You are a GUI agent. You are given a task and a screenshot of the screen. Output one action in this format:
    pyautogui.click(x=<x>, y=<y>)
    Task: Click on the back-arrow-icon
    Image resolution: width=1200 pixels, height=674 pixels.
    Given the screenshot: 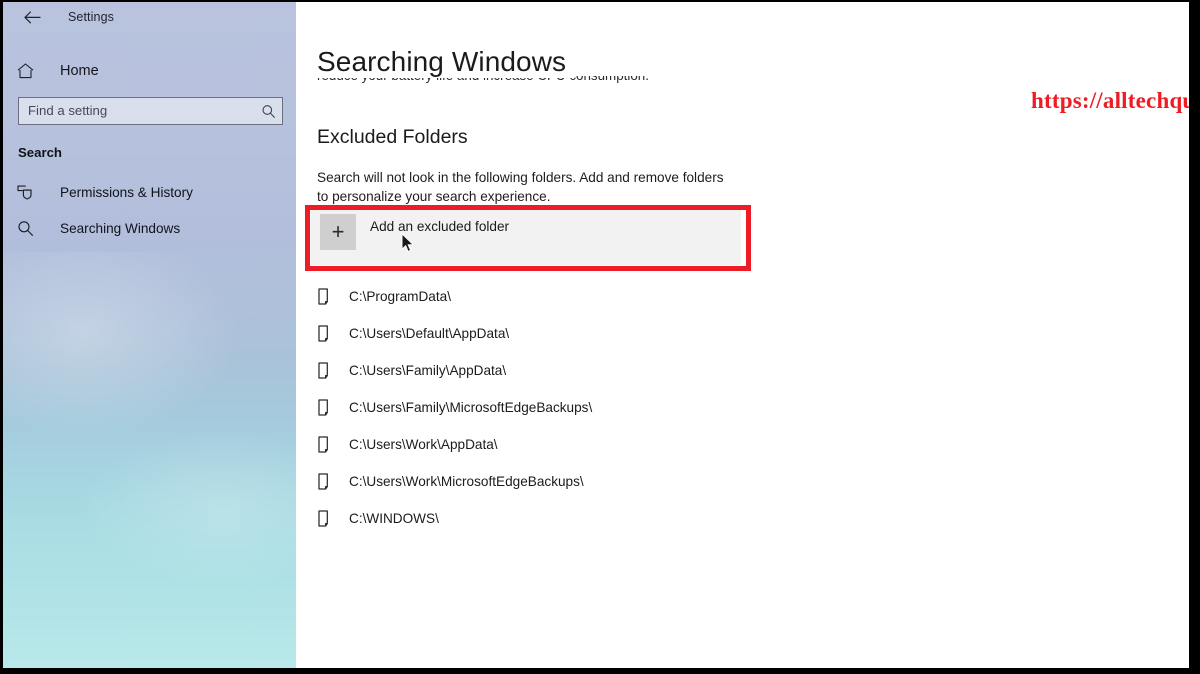 What is the action you would take?
    pyautogui.click(x=32, y=17)
    